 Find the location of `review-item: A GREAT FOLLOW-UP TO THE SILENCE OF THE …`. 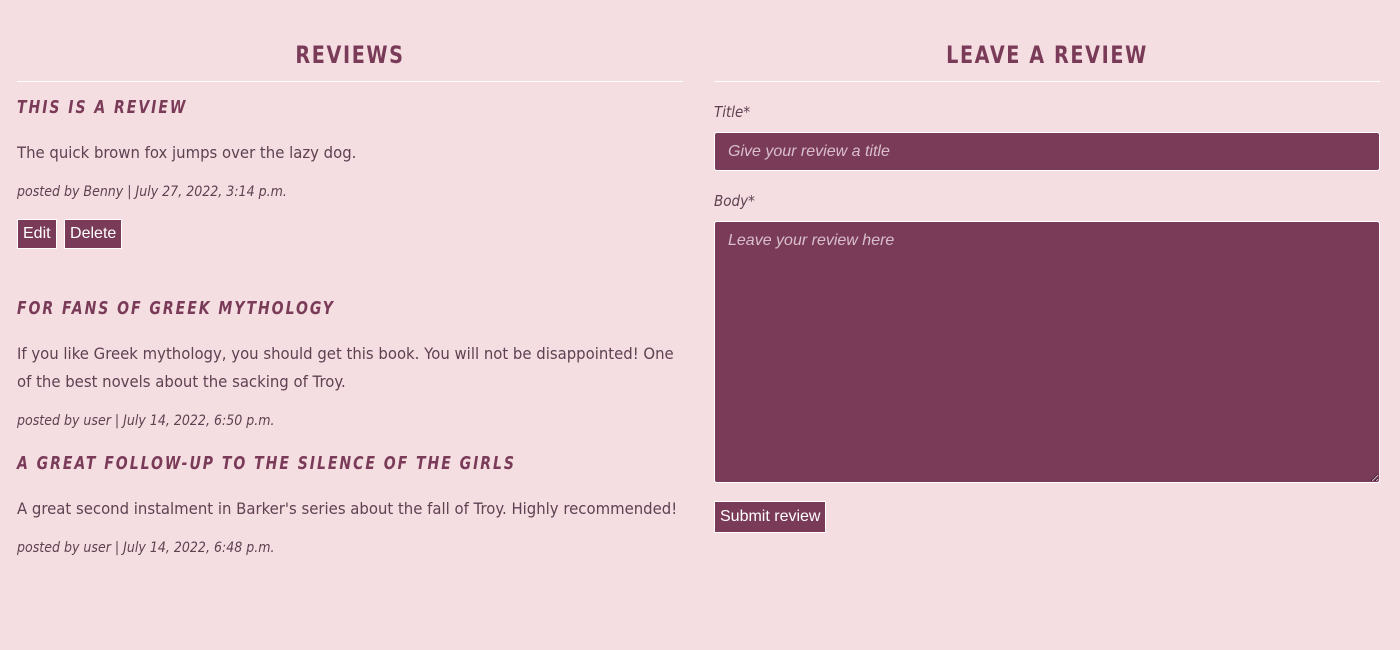

review-item: A GREAT FOLLOW-UP TO THE SILENCE OF THE … is located at coordinates (350, 505).